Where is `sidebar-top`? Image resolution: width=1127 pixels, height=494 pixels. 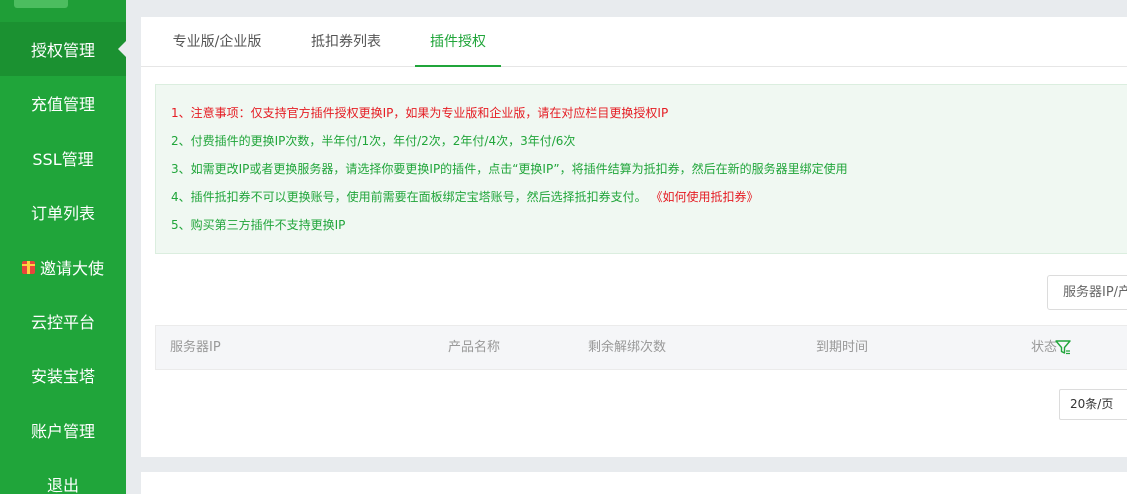
sidebar-top is located at coordinates (63, 11).